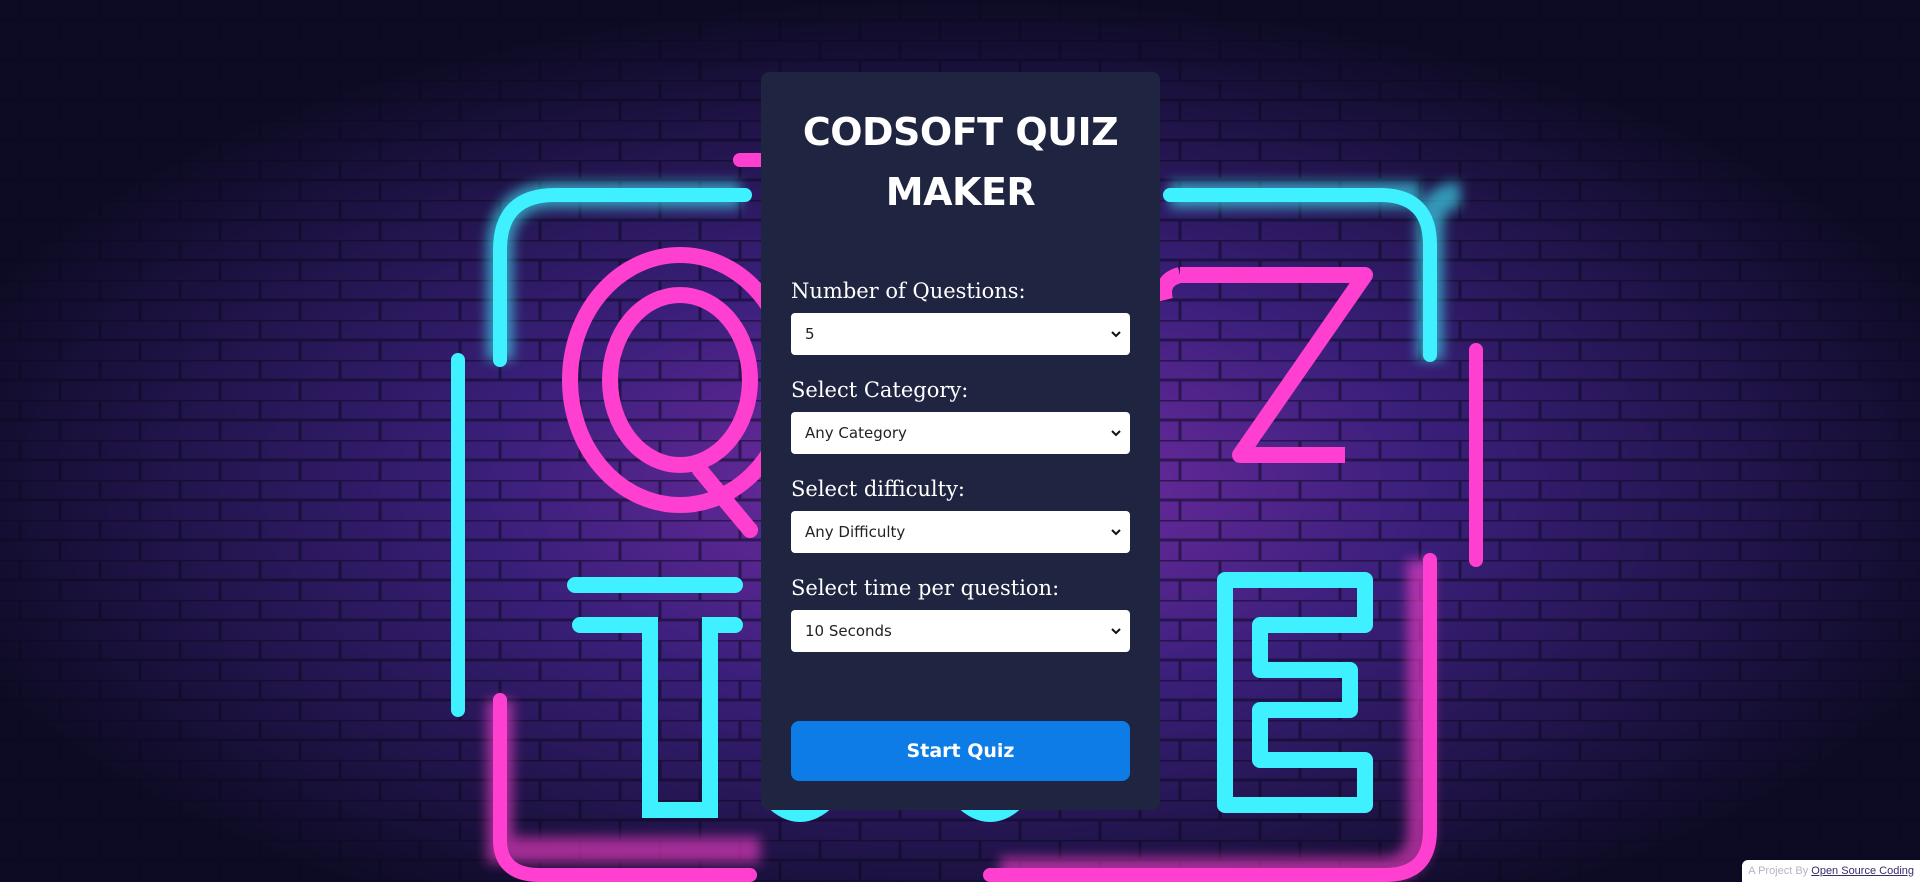 The image size is (1920, 882). I want to click on category-select: Any Category, so click(960, 433).